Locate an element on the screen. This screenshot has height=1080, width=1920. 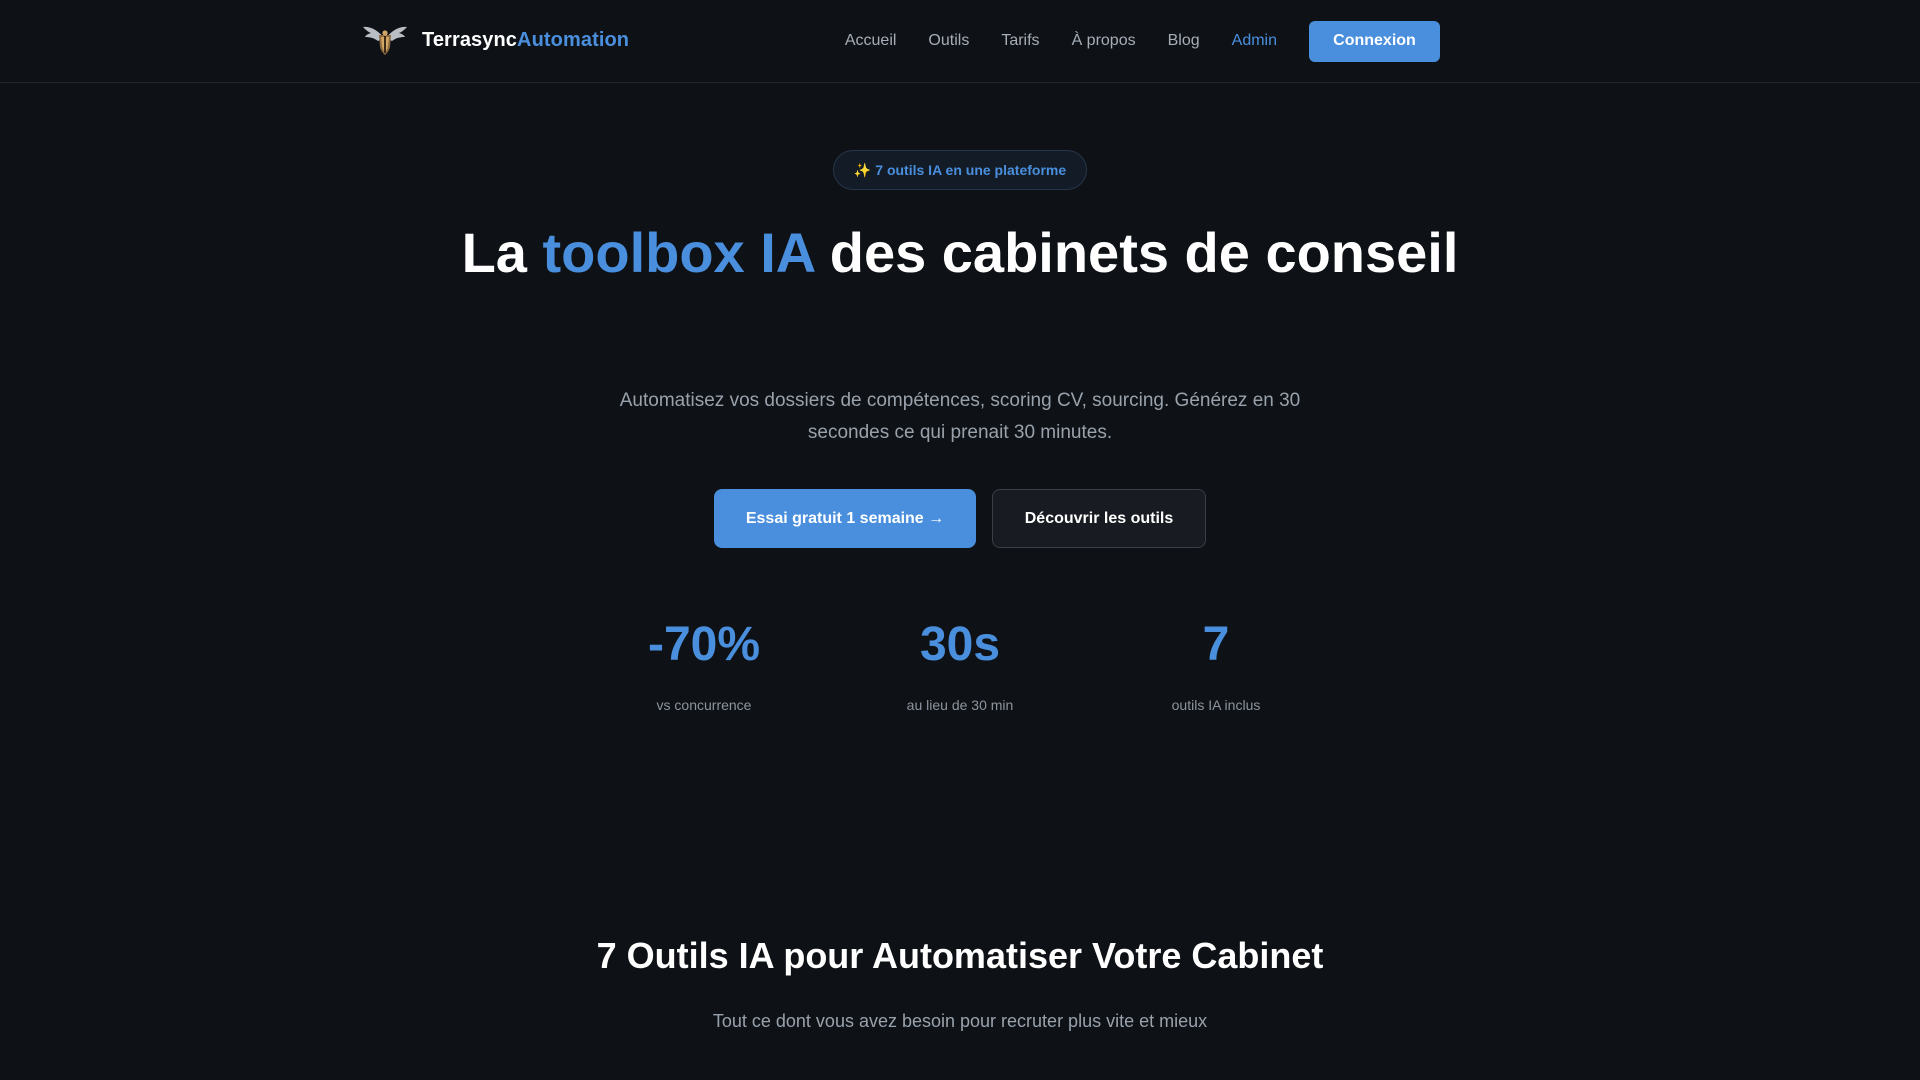
stat-item: 7 outils IA inclus is located at coordinates (1216, 664).